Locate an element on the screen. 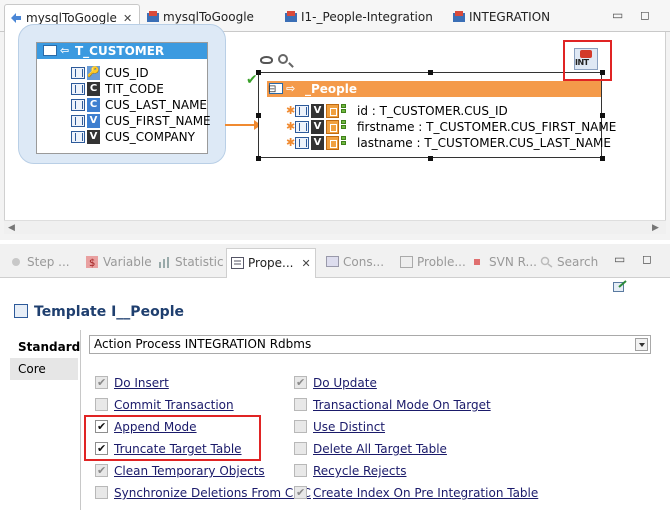 This screenshot has width=670, height=515. editor-tab-integration: INTEGRATION is located at coordinates (501, 17).